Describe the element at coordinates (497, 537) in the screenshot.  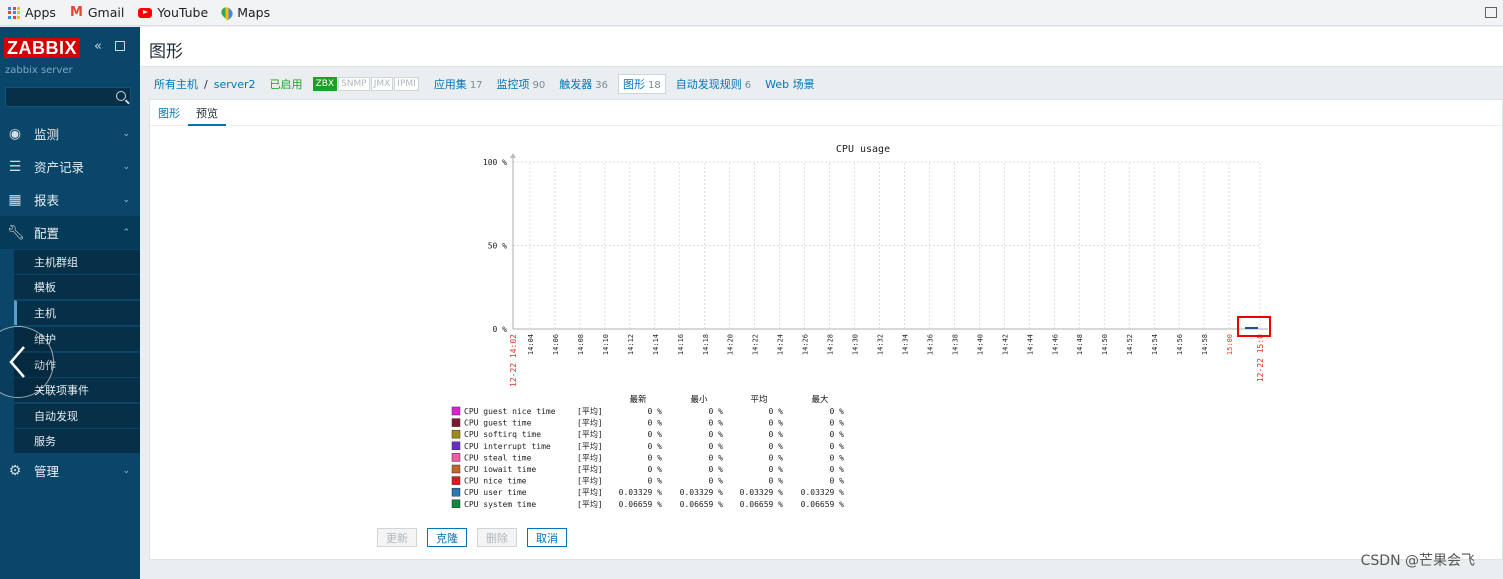
I see `delete-button: 删除` at that location.